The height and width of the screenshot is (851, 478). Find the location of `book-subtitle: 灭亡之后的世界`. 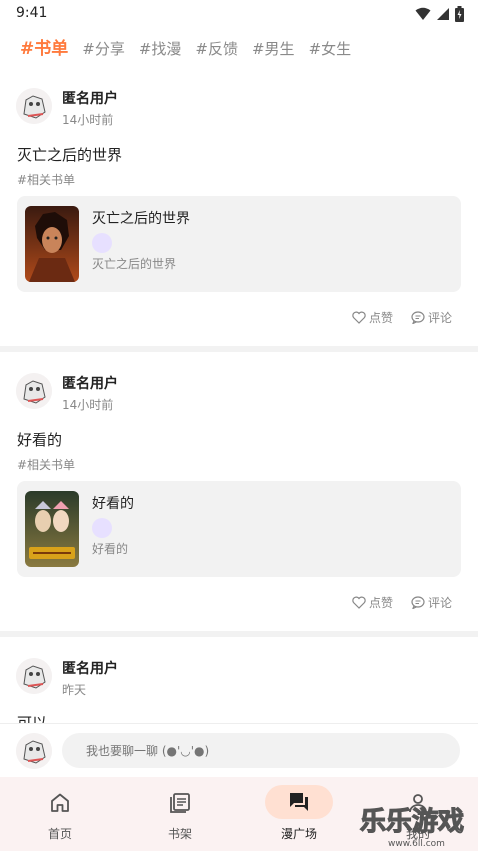

book-subtitle: 灭亡之后的世界 is located at coordinates (134, 264).